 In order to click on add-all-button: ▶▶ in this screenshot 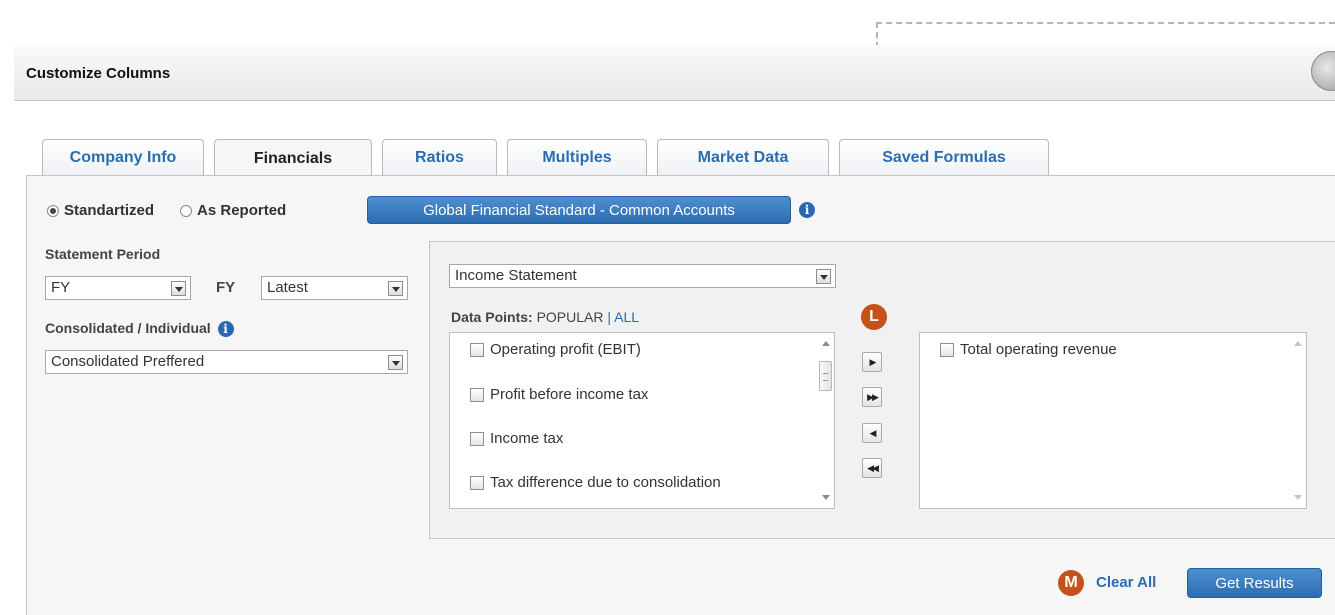, I will do `click(872, 397)`.